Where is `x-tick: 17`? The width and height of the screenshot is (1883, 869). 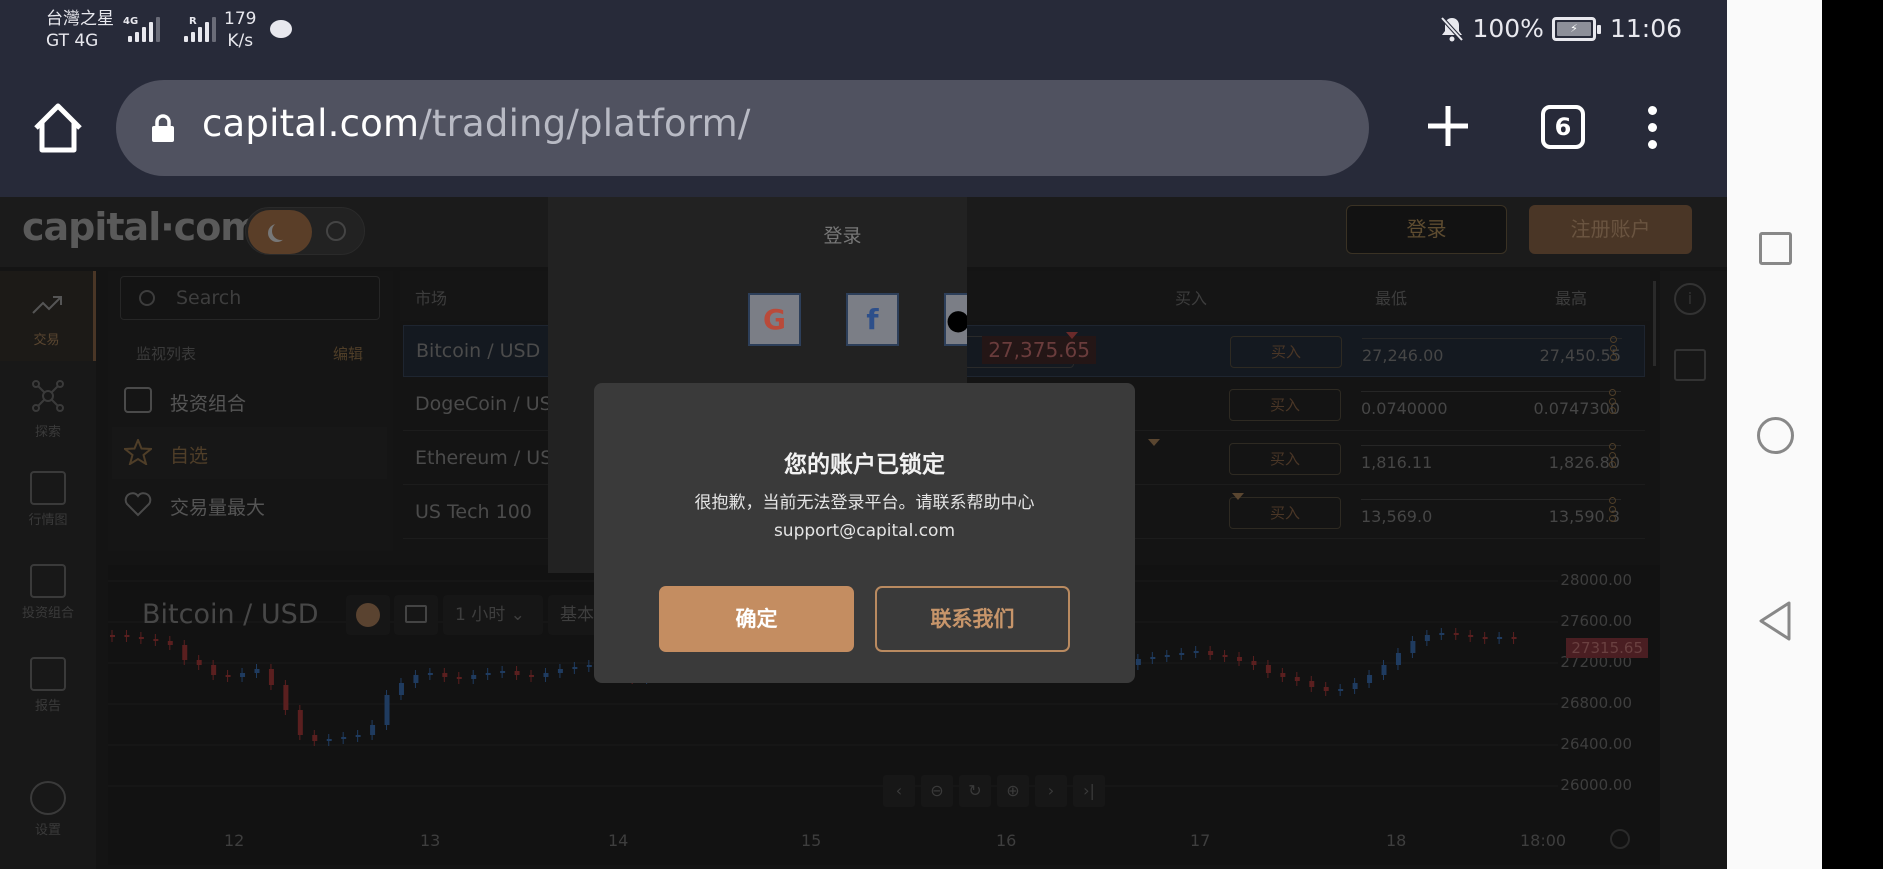 x-tick: 17 is located at coordinates (1200, 840).